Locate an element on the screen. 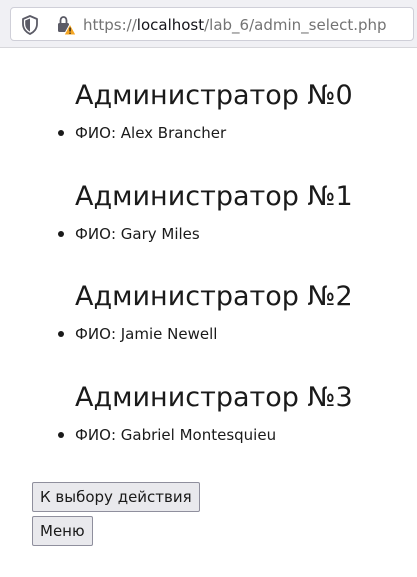 This screenshot has width=417, height=577. url-text: https://localhost/lab_6/admin_select.php is located at coordinates (235, 25).